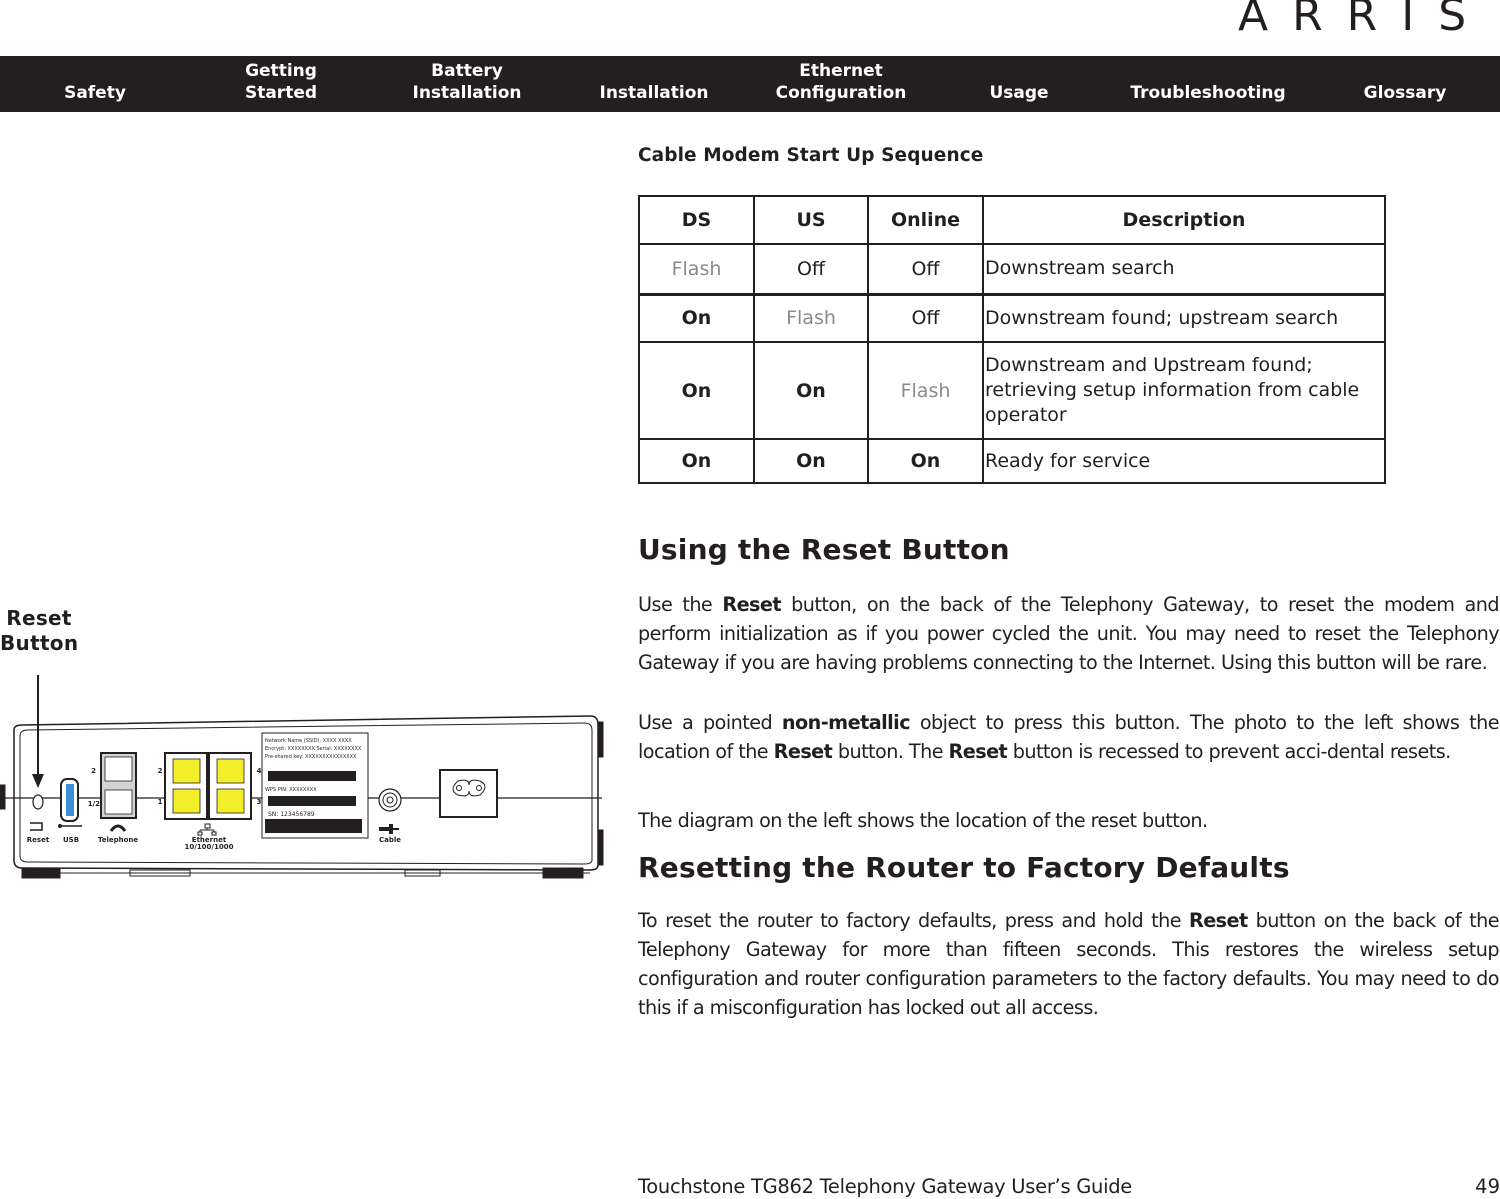 The height and width of the screenshot is (1199, 1500). What do you see at coordinates (811, 220) in the screenshot?
I see `column-header-us: US` at bounding box center [811, 220].